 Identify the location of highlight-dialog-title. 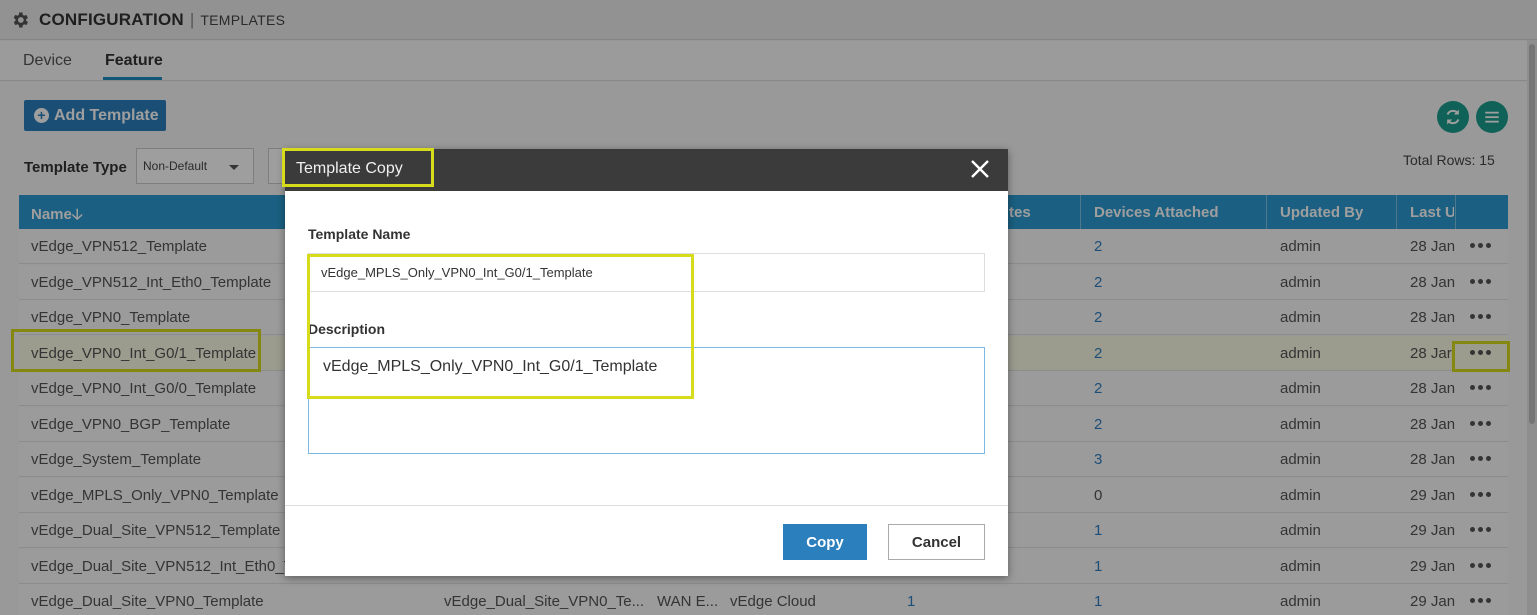
(358, 167).